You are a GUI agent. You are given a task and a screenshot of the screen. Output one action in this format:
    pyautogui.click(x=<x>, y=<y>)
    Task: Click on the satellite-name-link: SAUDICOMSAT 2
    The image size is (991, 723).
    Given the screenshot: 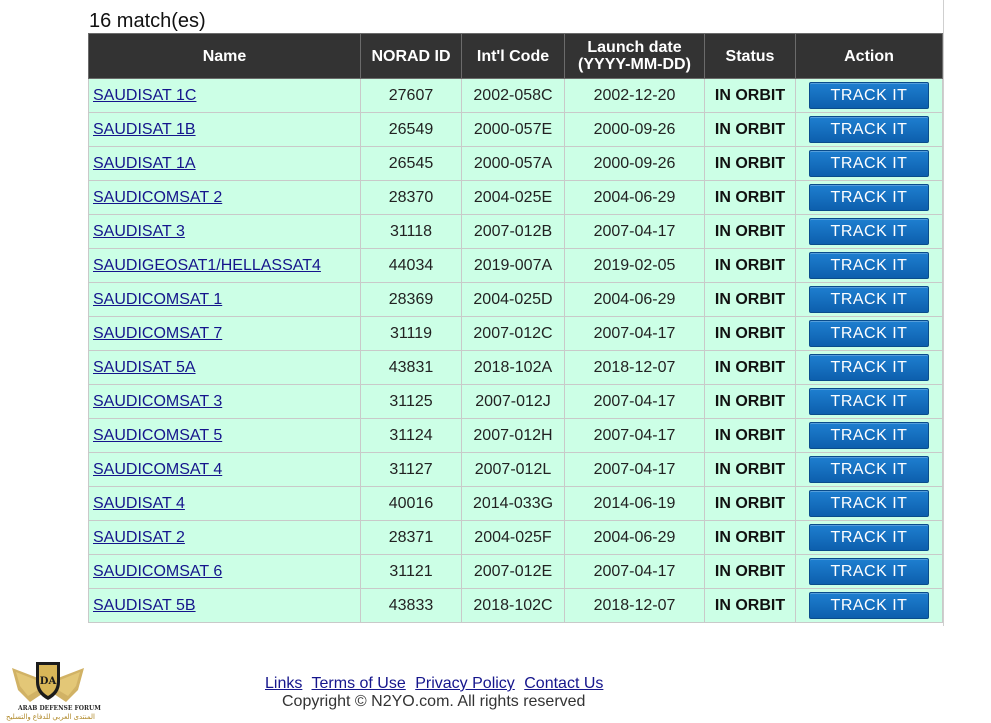 What is the action you would take?
    pyautogui.click(x=157, y=197)
    